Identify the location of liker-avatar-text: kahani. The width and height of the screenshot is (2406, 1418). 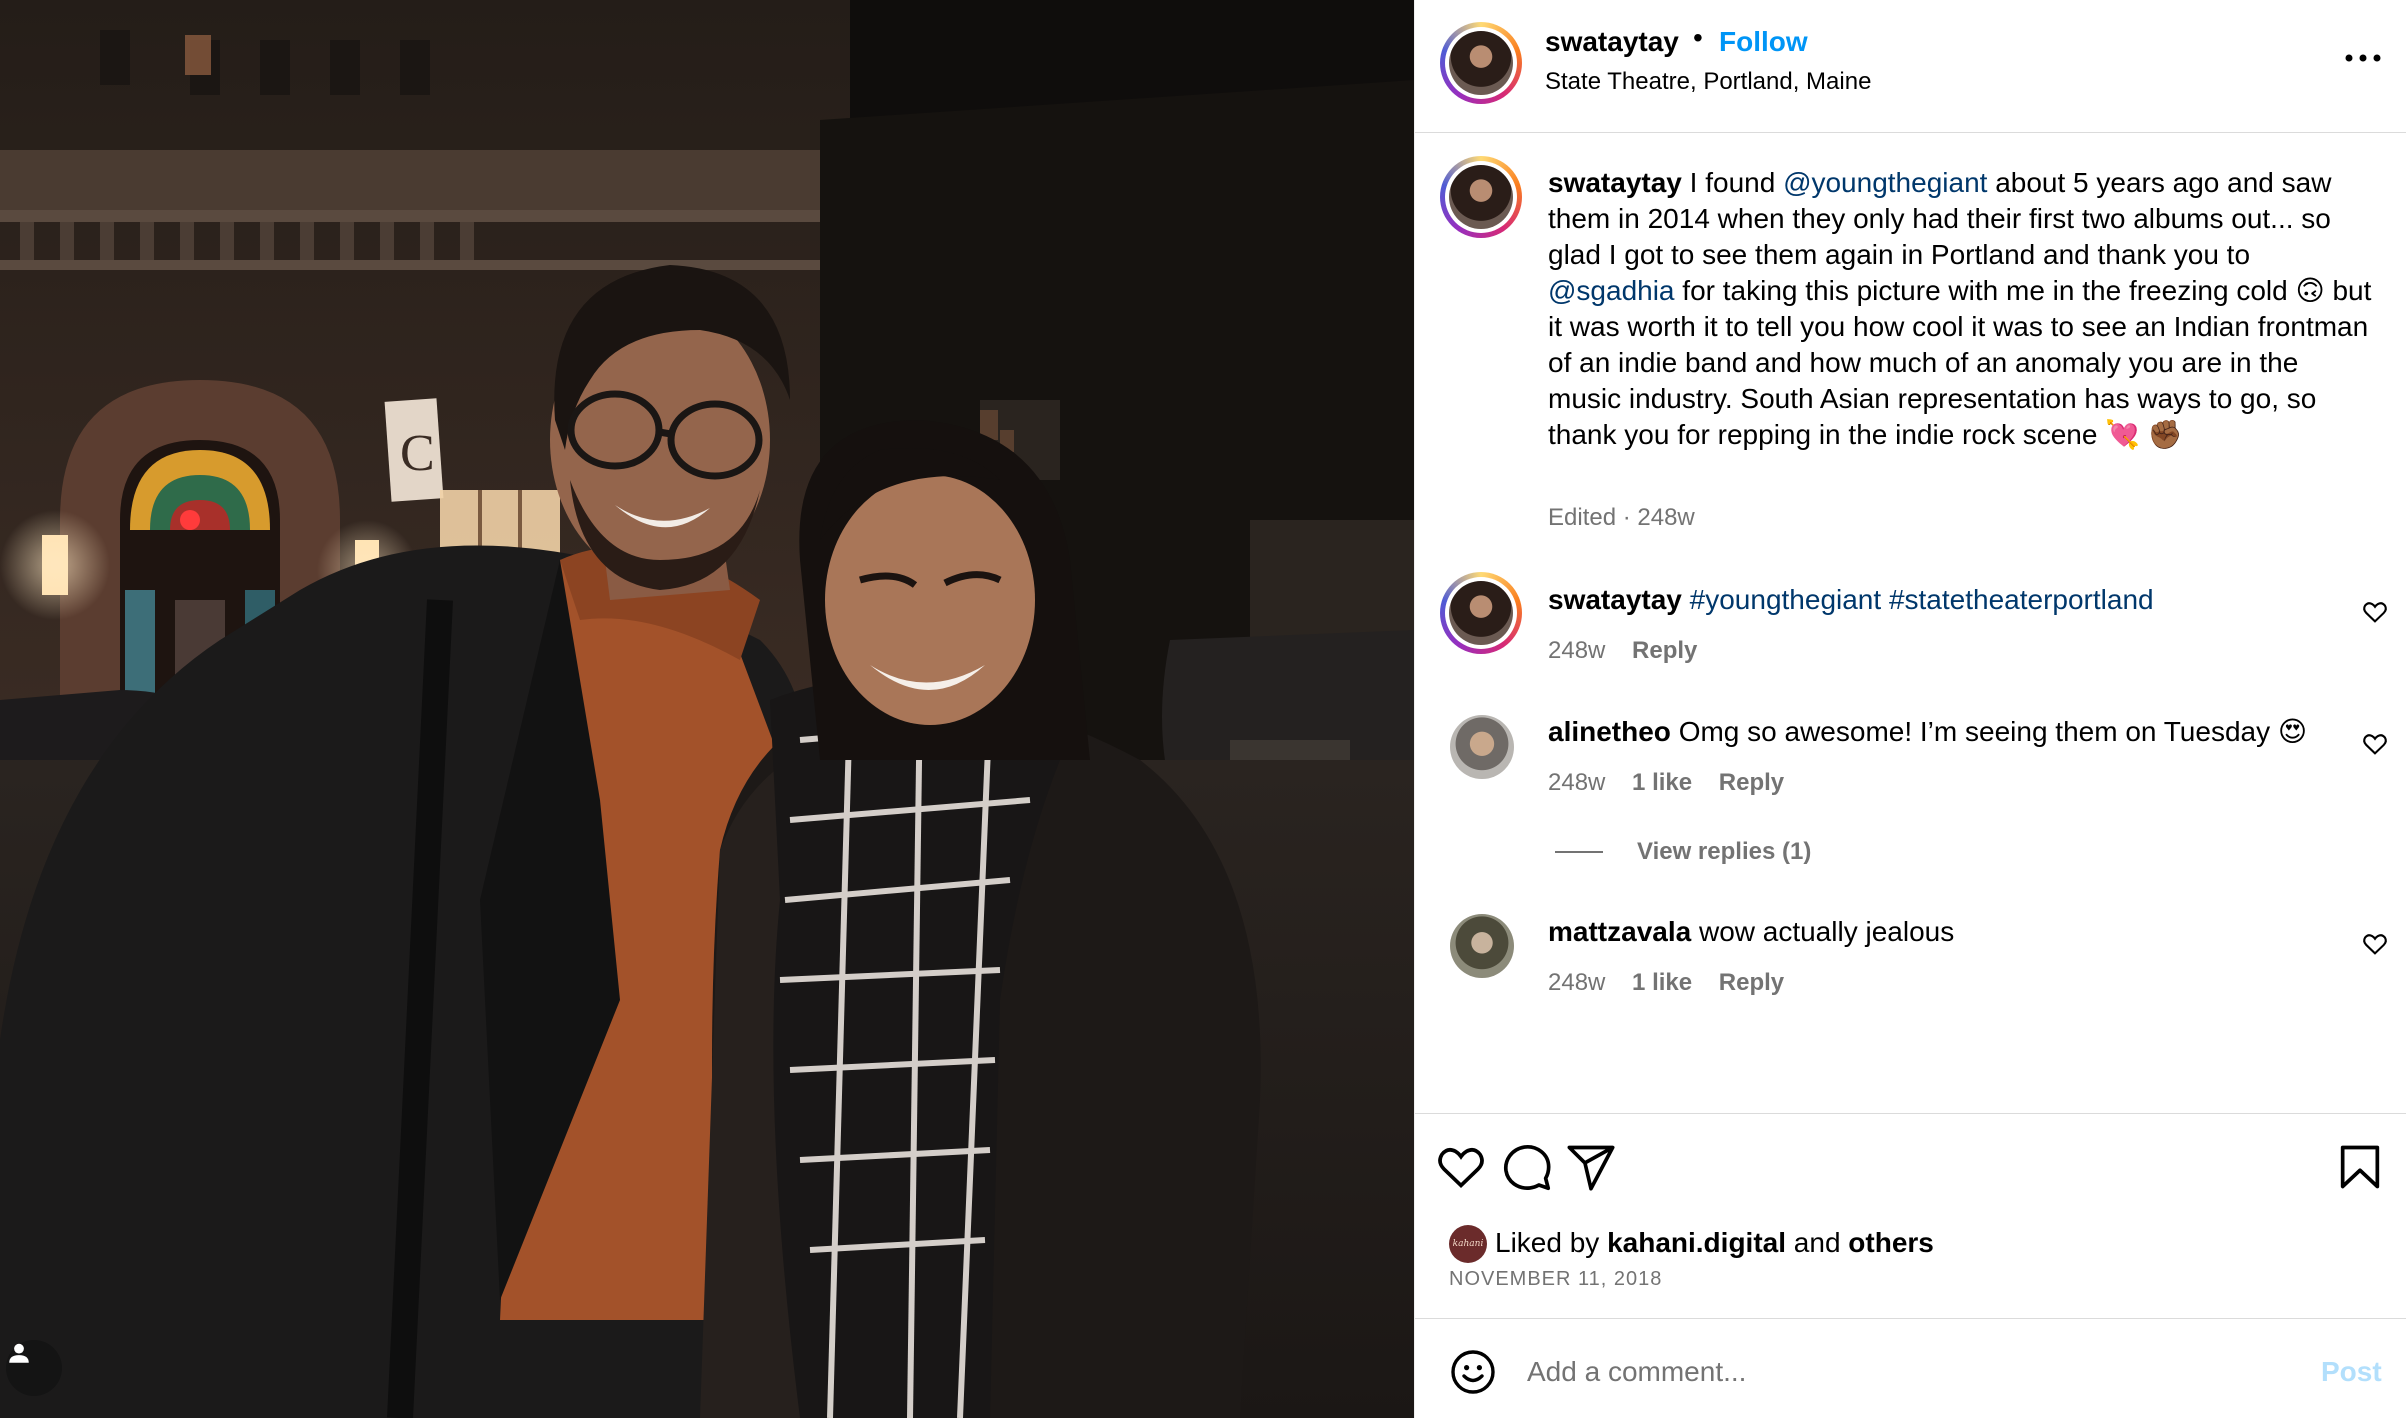
(1468, 1244).